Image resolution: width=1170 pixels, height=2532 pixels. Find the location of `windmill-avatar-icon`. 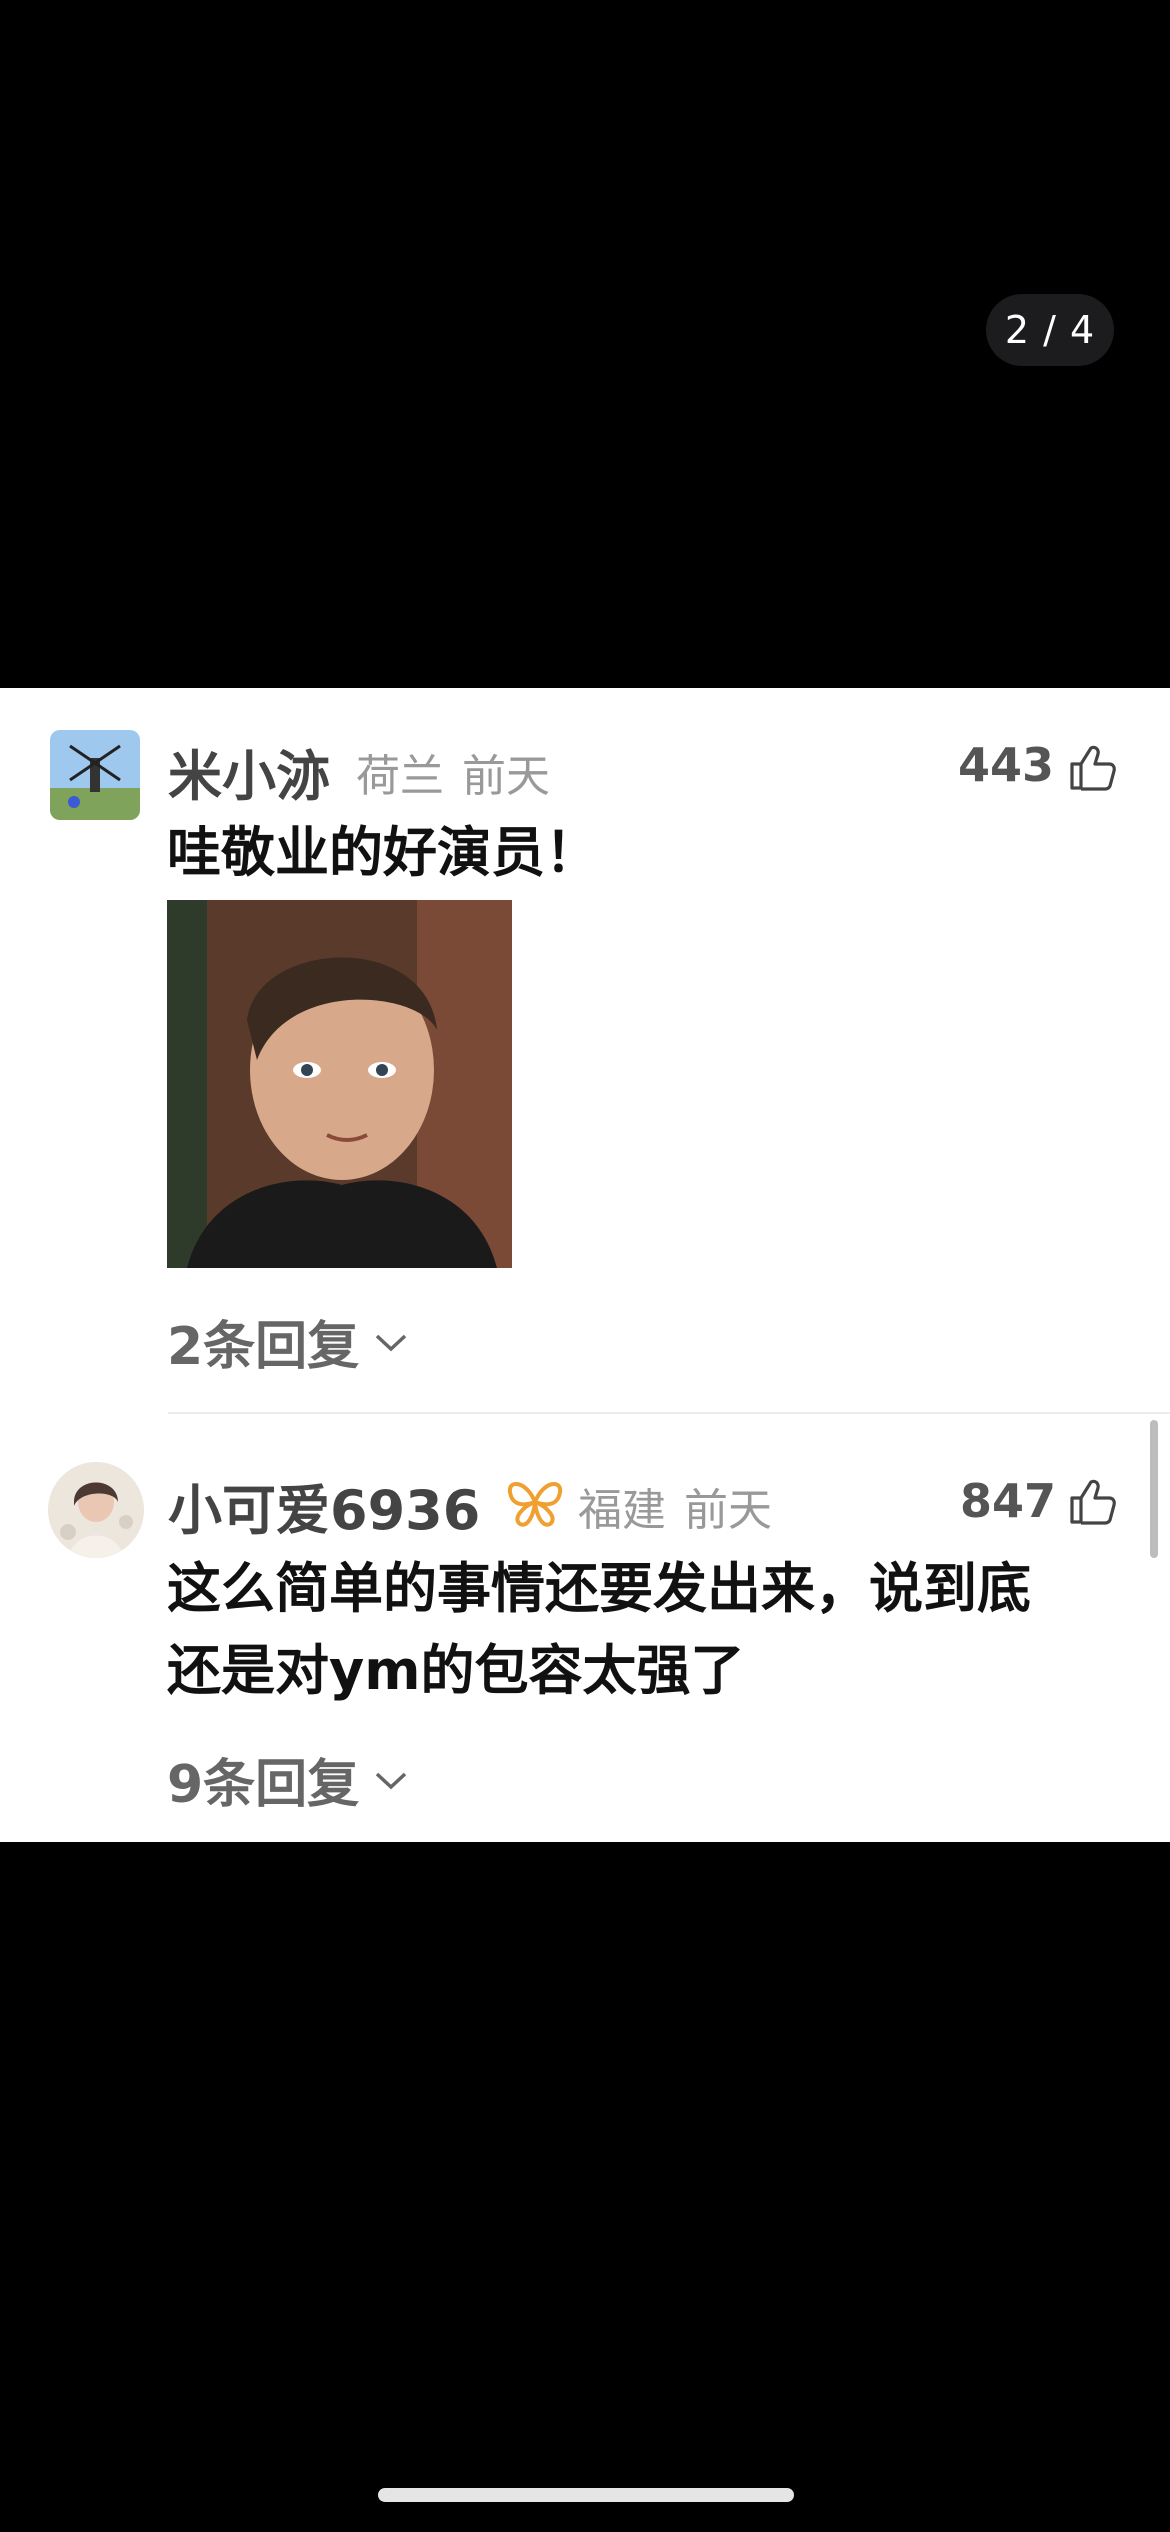

windmill-avatar-icon is located at coordinates (95, 775).